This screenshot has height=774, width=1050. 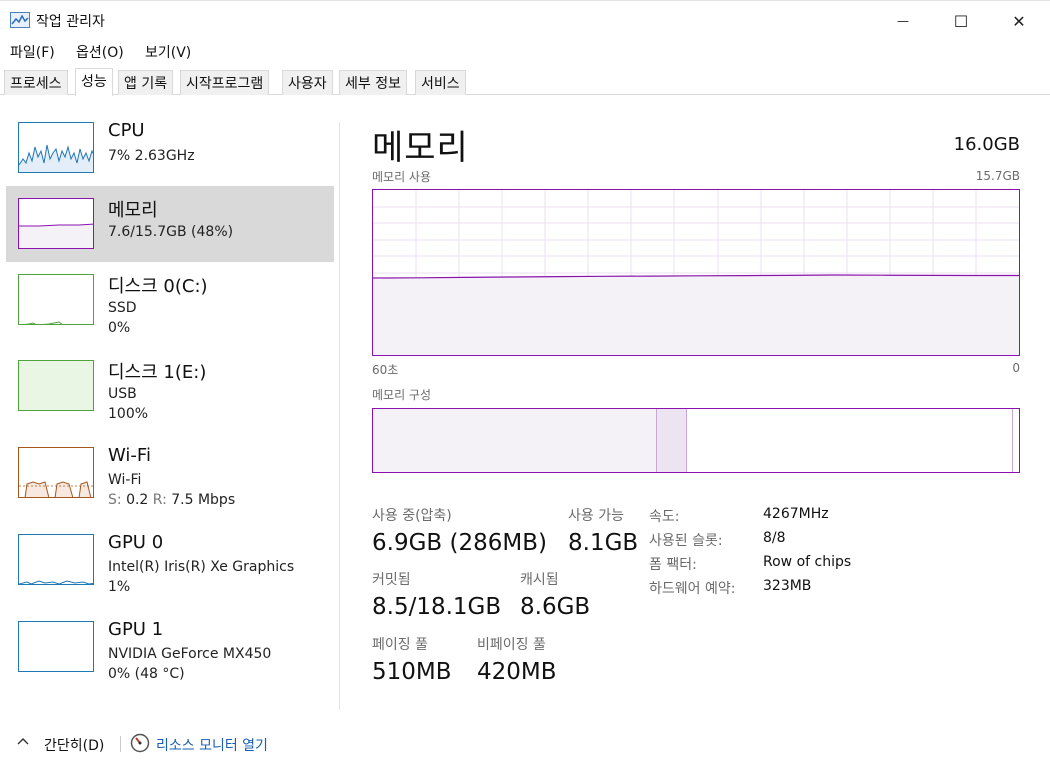 I want to click on wifi-send-value: 0.2, so click(x=137, y=500).